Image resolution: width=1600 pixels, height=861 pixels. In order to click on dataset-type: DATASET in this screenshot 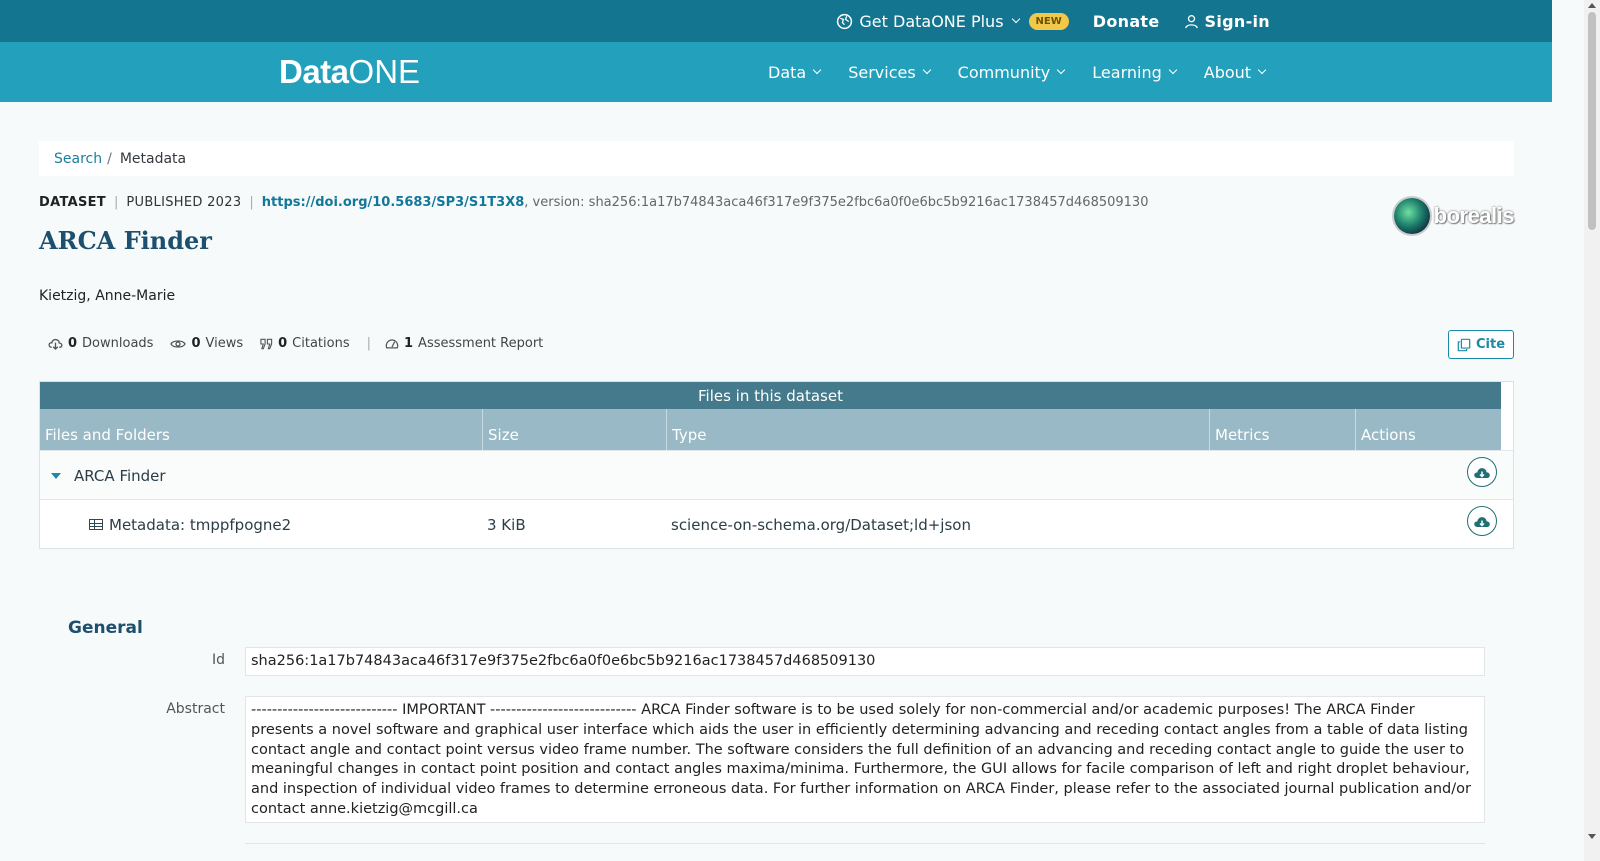, I will do `click(72, 202)`.